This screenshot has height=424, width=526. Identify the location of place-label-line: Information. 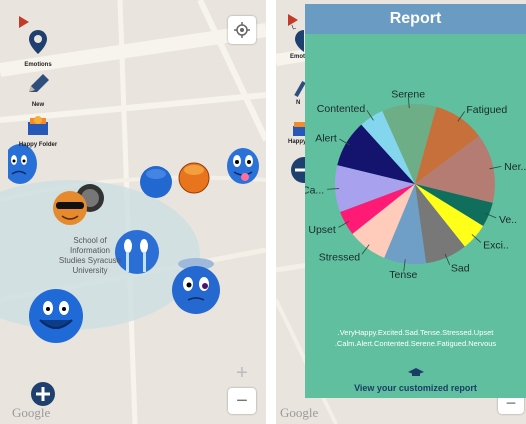
(90, 250).